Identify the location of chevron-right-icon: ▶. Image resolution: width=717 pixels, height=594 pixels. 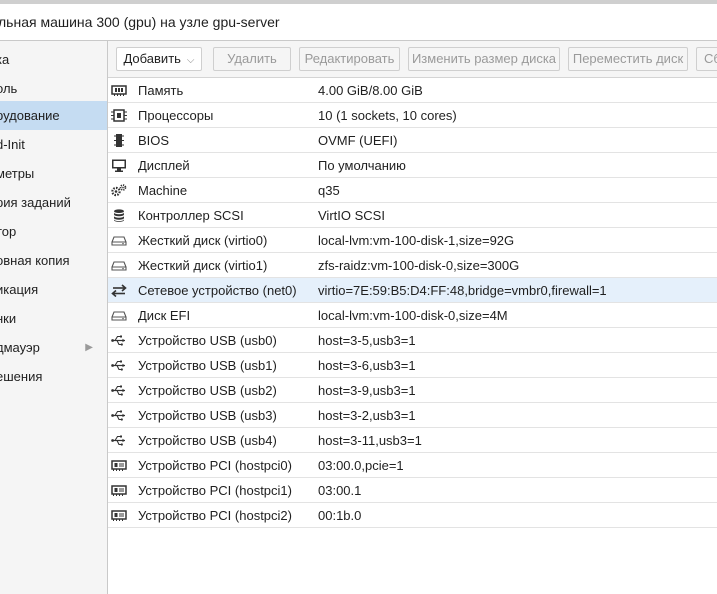
(89, 347).